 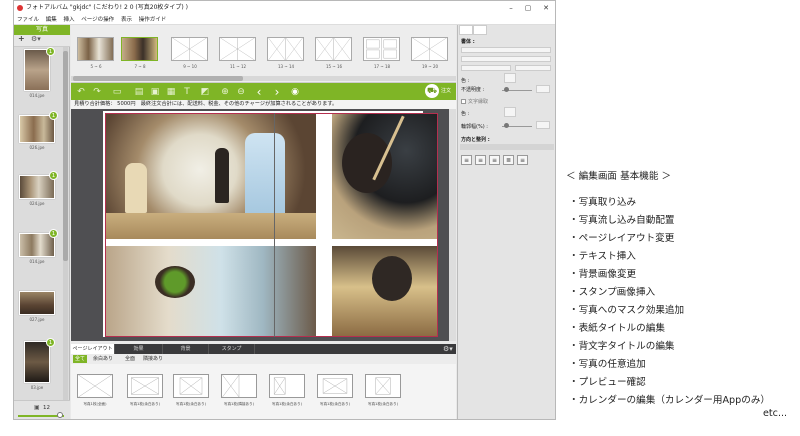 I want to click on font-select, so click(x=506, y=50).